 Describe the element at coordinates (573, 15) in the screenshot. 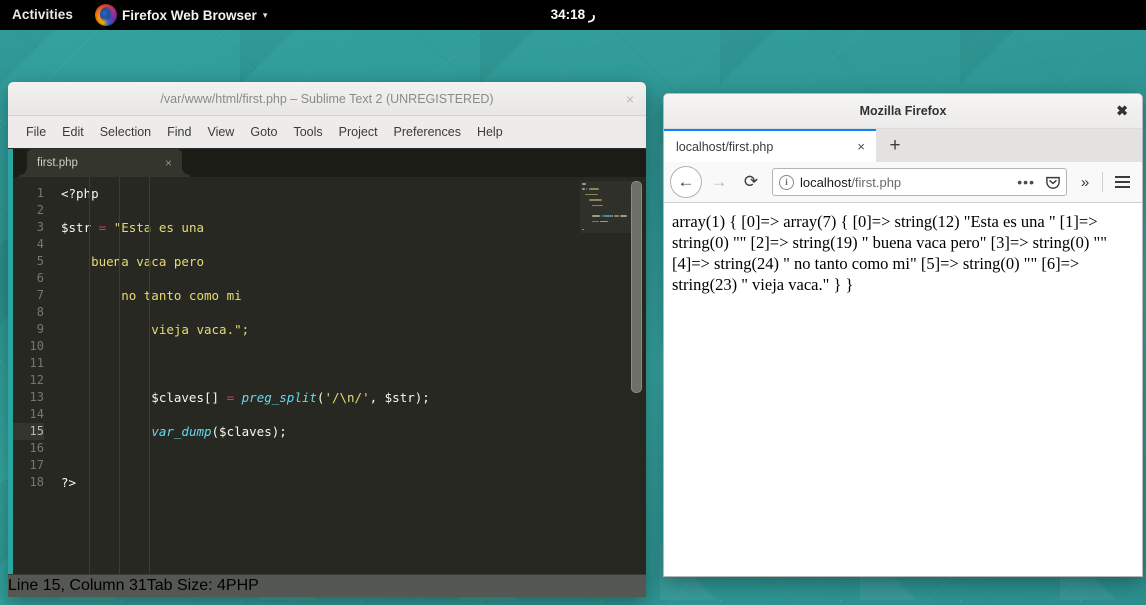

I see `gnome-top-panel: Activities Firefox Web Browser ▾ 34:18 ر` at that location.